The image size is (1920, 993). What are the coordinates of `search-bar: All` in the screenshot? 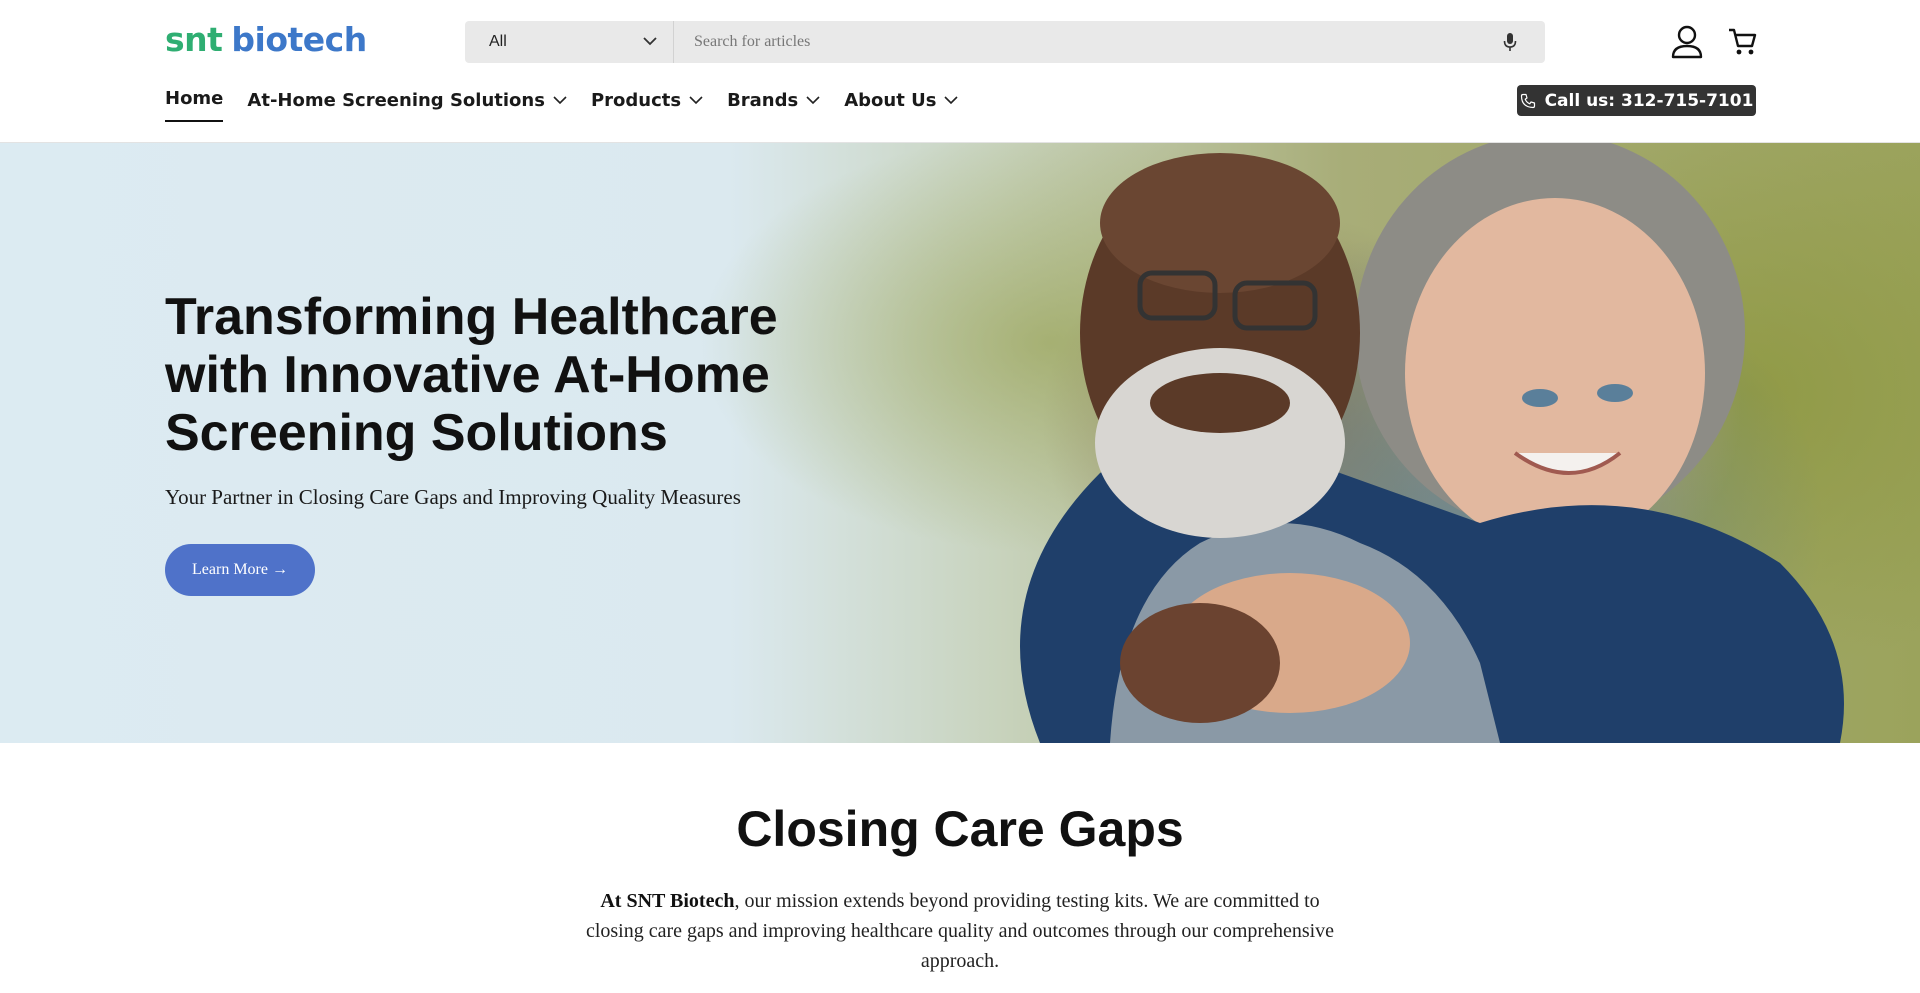 It's located at (1005, 42).